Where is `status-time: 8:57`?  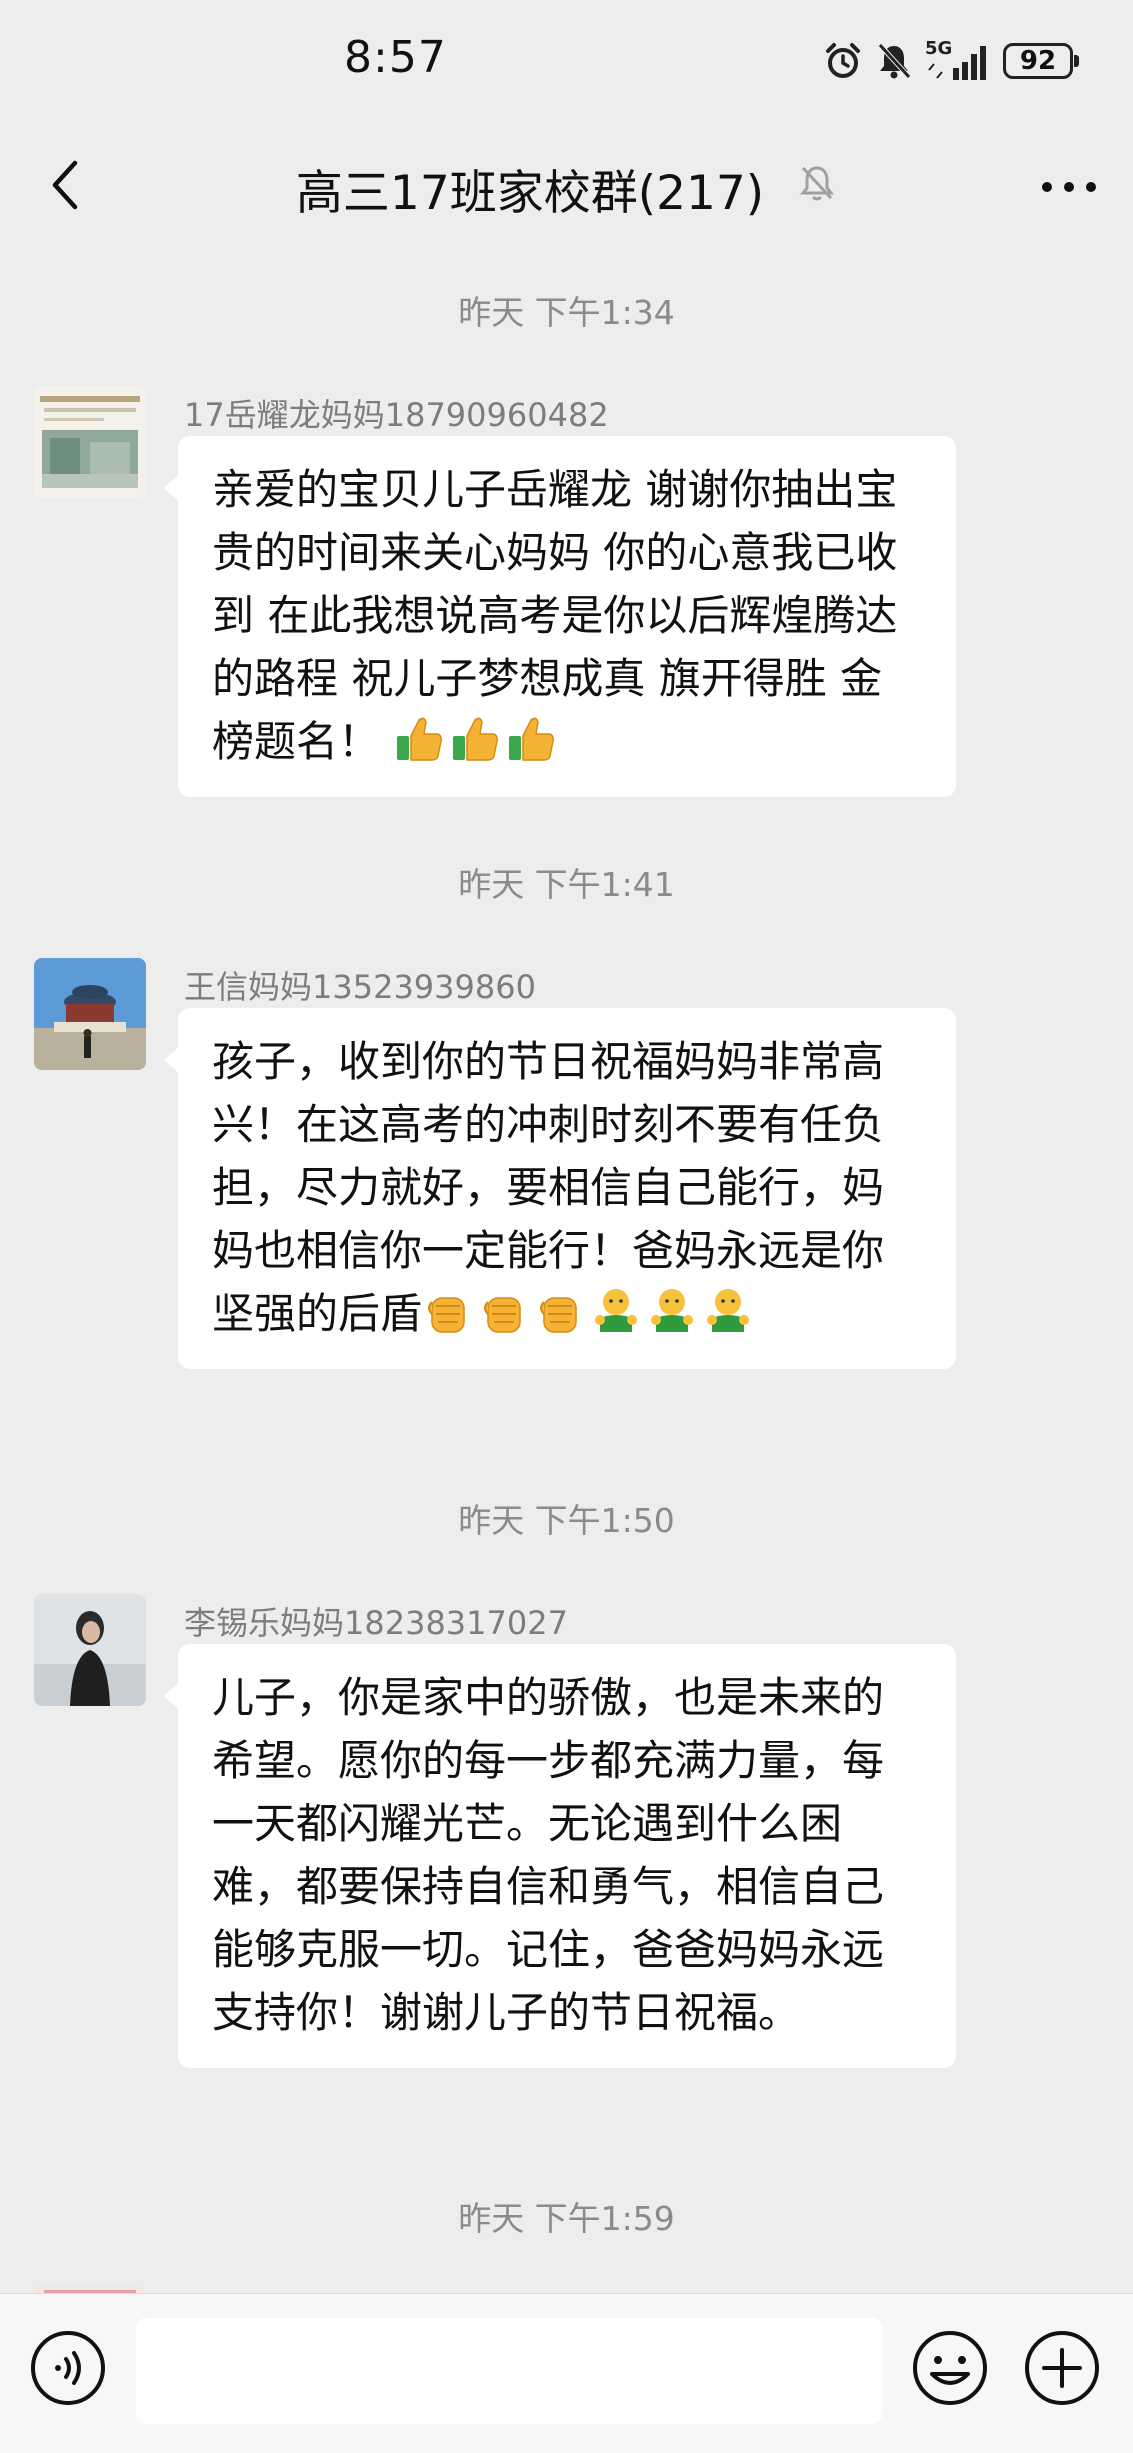 status-time: 8:57 is located at coordinates (395, 57).